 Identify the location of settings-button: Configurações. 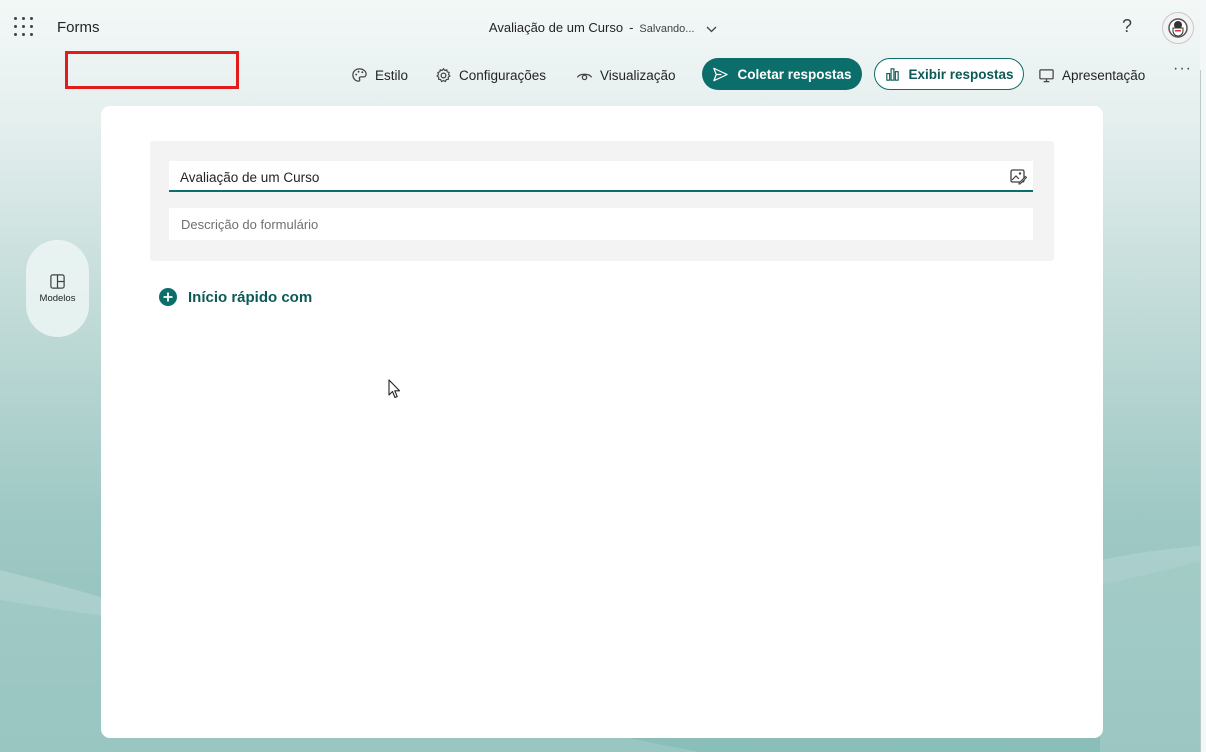
(490, 75).